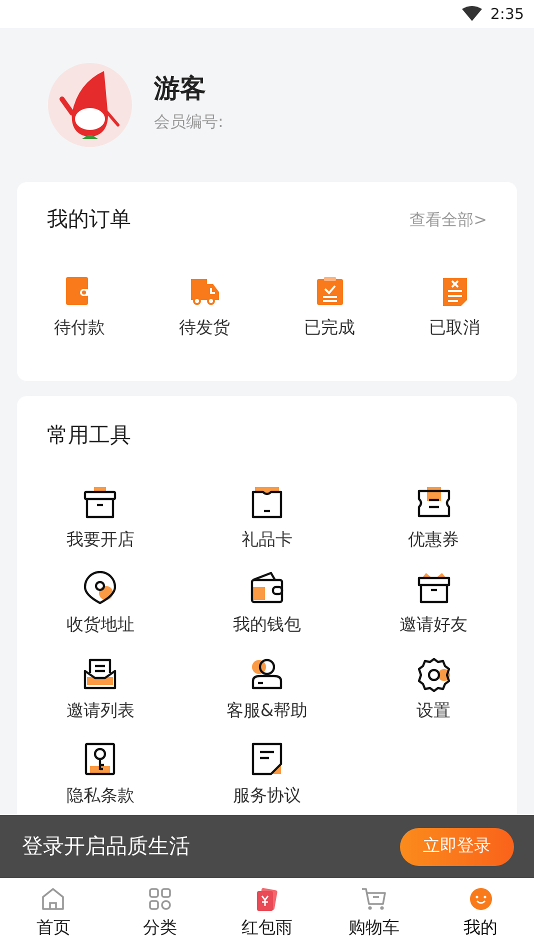  Describe the element at coordinates (160, 899) in the screenshot. I see `grid-icon` at that location.